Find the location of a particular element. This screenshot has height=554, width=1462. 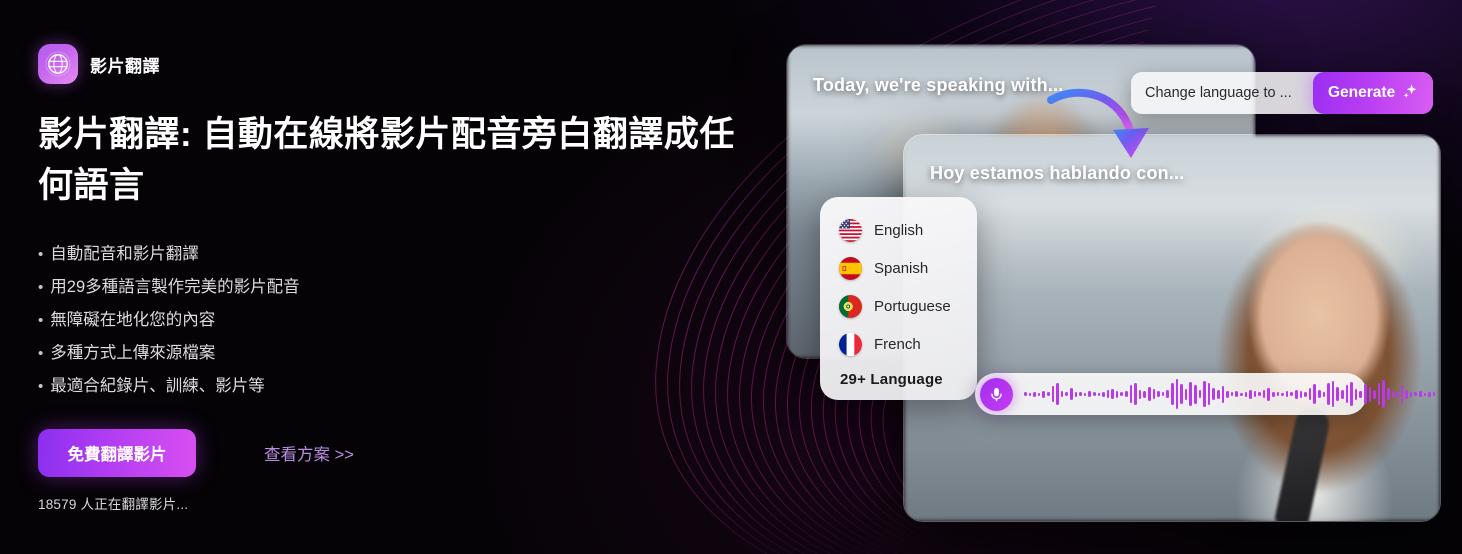

translated-video-subject is located at coordinates (1317, 359).